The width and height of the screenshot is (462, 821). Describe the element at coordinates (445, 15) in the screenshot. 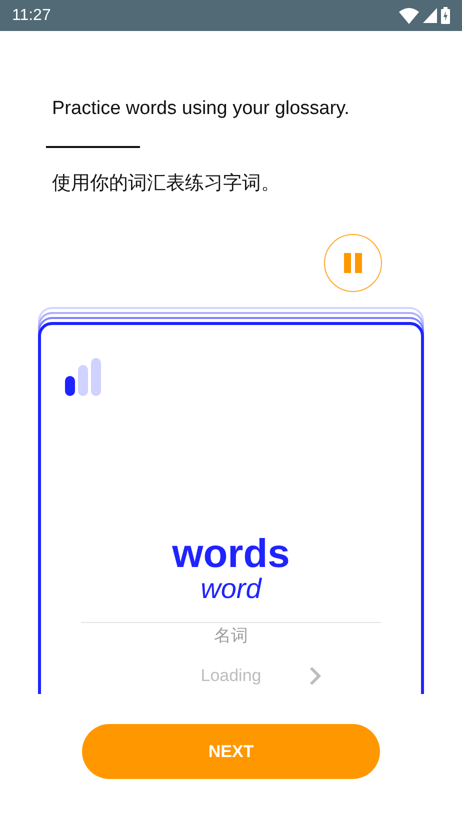

I see `battery-icon` at that location.